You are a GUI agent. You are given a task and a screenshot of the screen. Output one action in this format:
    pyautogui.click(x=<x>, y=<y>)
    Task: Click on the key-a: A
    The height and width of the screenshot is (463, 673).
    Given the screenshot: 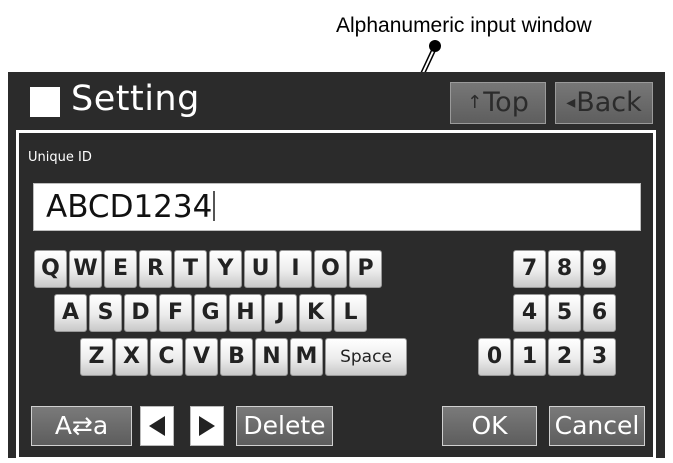 What is the action you would take?
    pyautogui.click(x=70, y=313)
    